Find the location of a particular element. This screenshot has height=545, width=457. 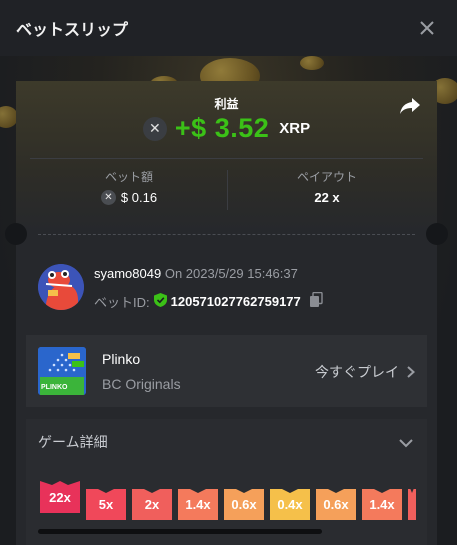

game-provider: BC Originals is located at coordinates (141, 384).